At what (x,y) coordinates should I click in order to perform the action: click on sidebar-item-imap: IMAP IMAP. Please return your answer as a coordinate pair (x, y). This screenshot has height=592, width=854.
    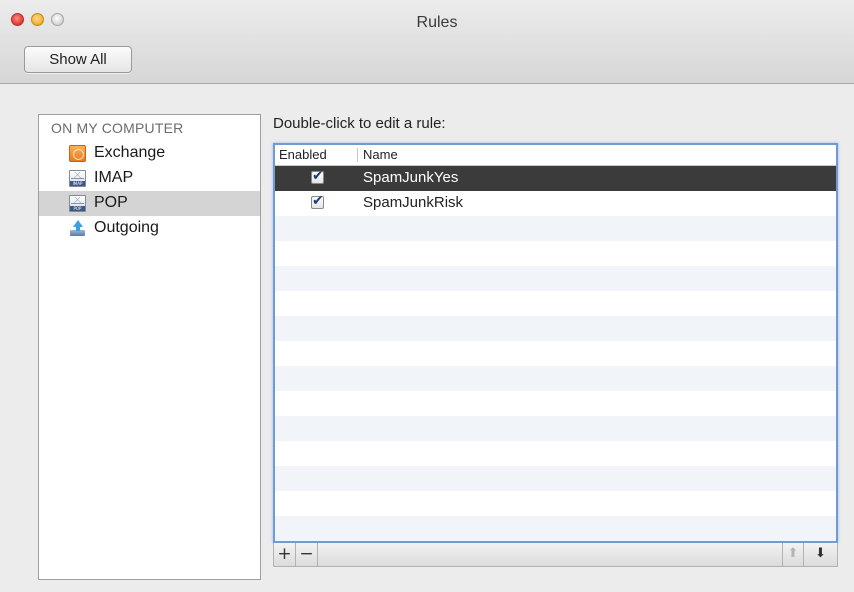
    Looking at the image, I should click on (149, 178).